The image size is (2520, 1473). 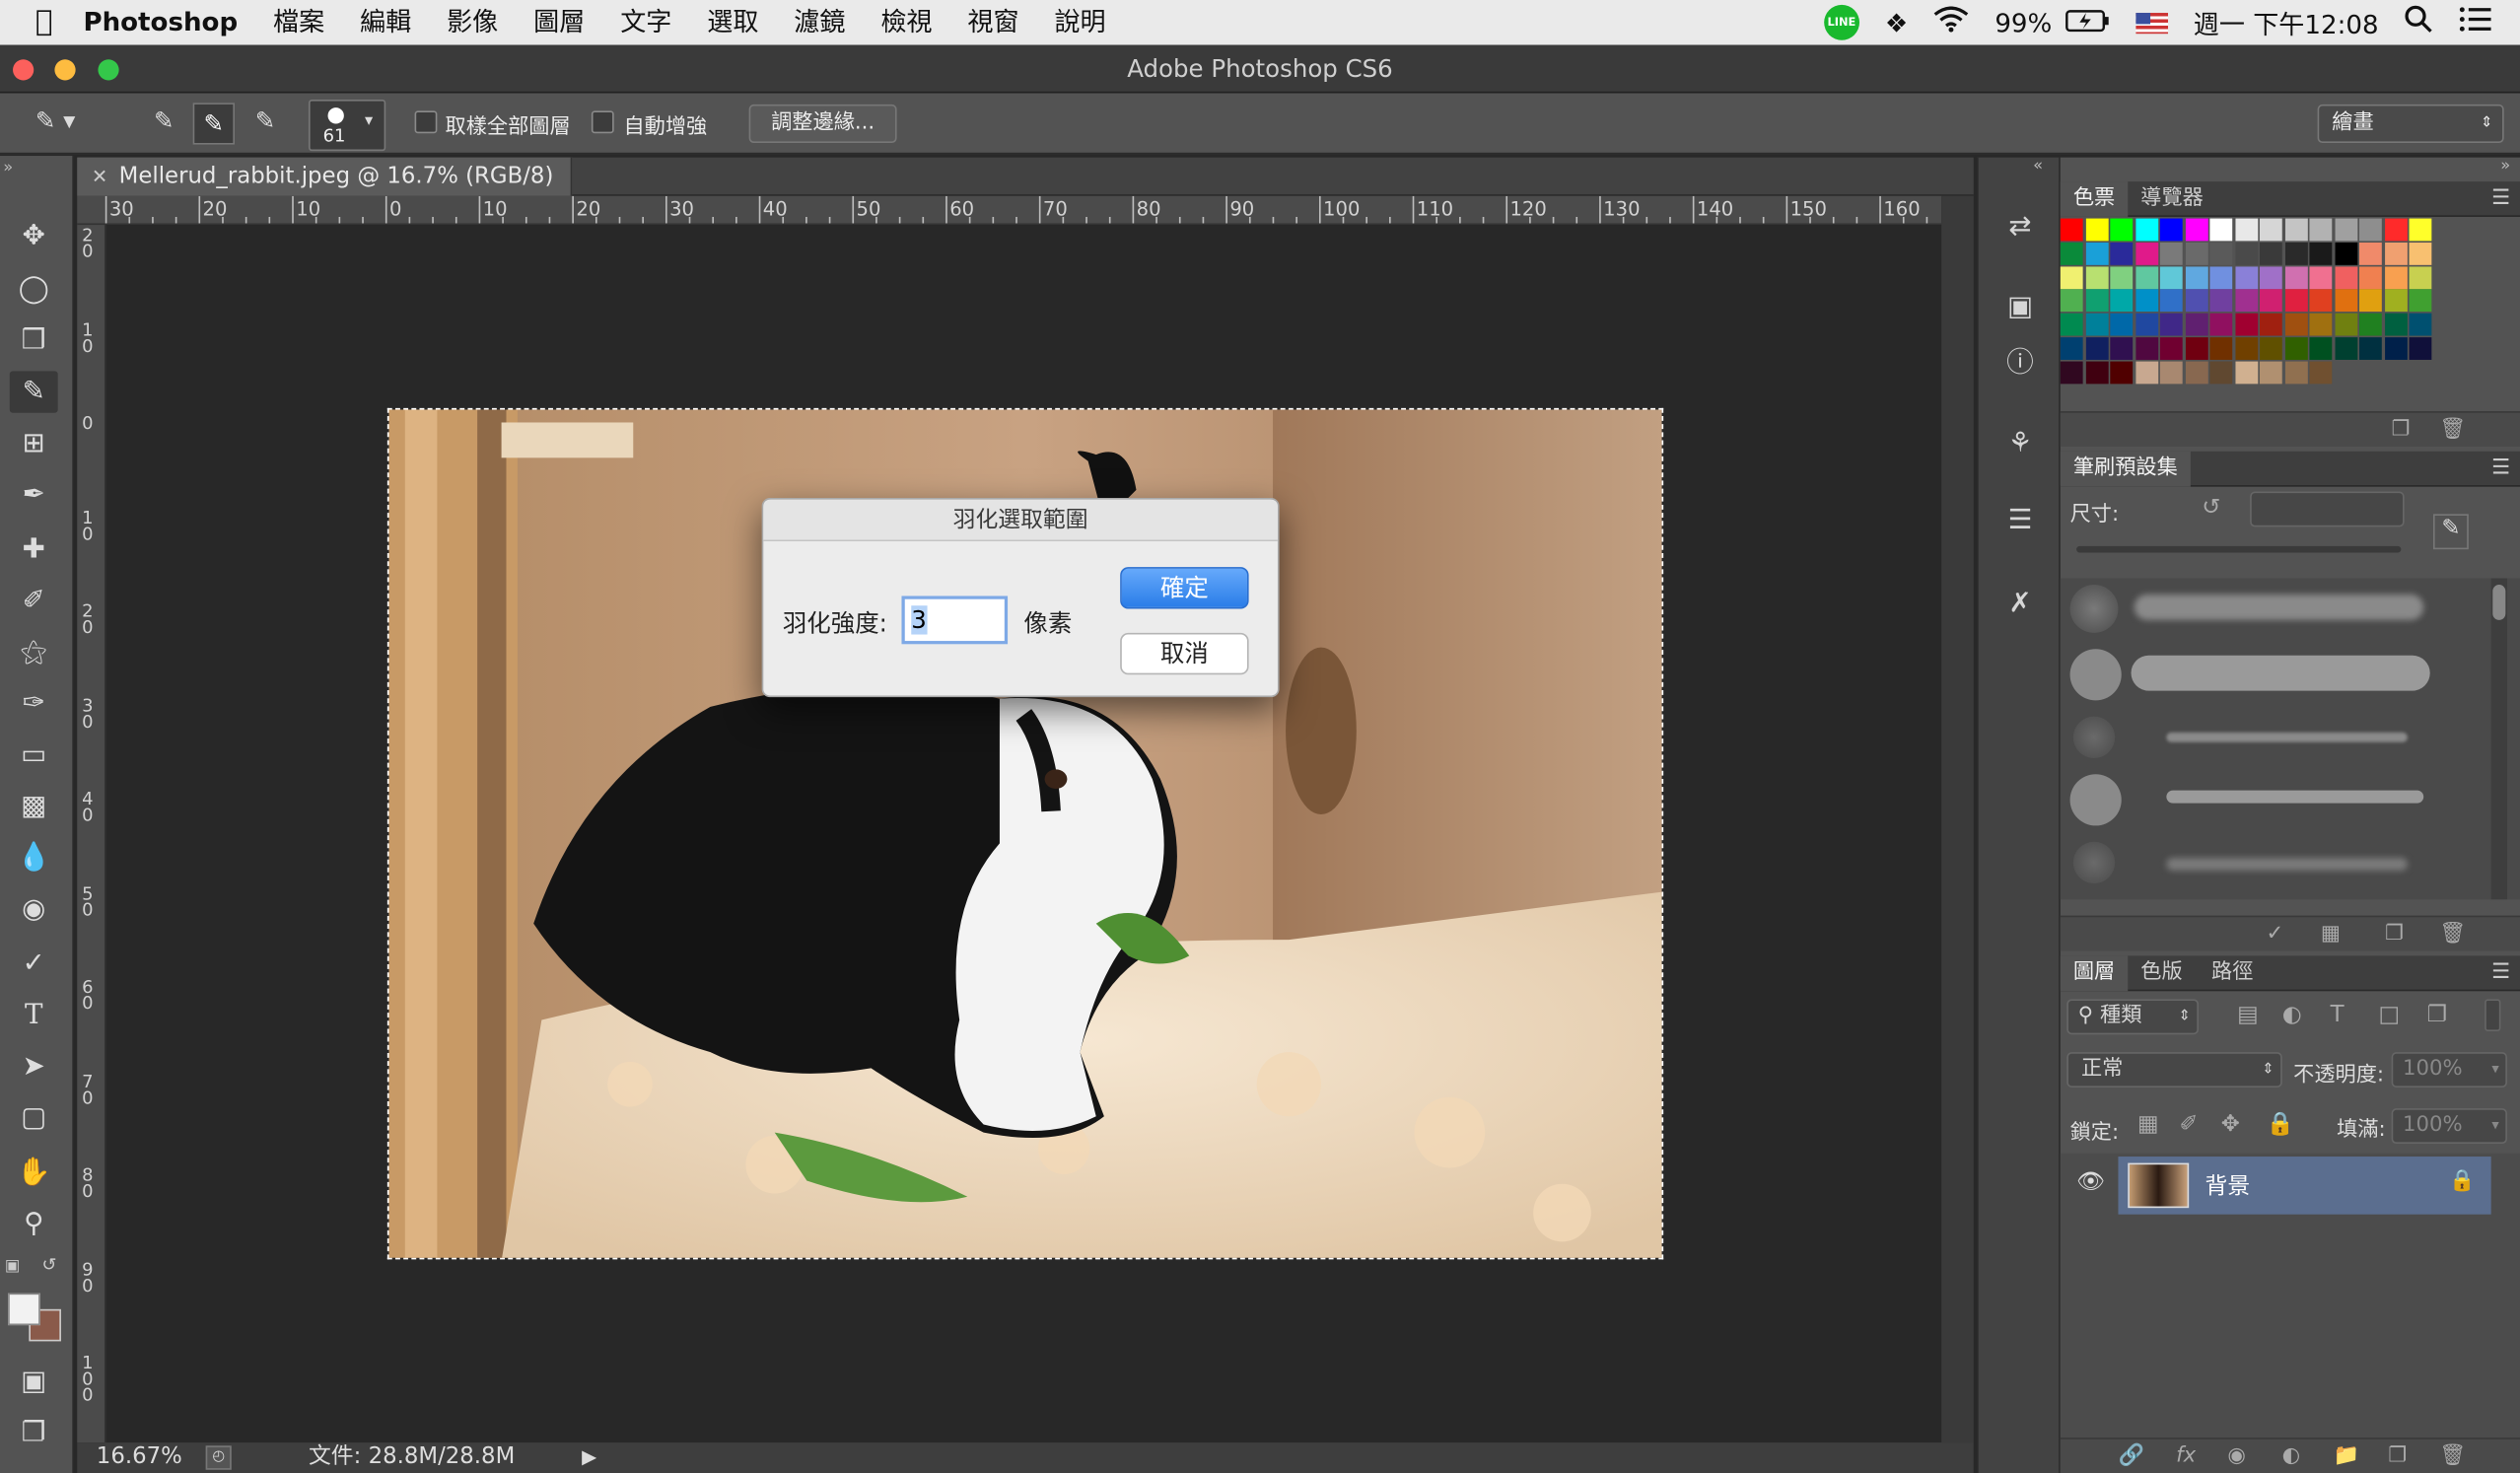 I want to click on healing-brush-tool-icon: ✚, so click(x=34, y=549).